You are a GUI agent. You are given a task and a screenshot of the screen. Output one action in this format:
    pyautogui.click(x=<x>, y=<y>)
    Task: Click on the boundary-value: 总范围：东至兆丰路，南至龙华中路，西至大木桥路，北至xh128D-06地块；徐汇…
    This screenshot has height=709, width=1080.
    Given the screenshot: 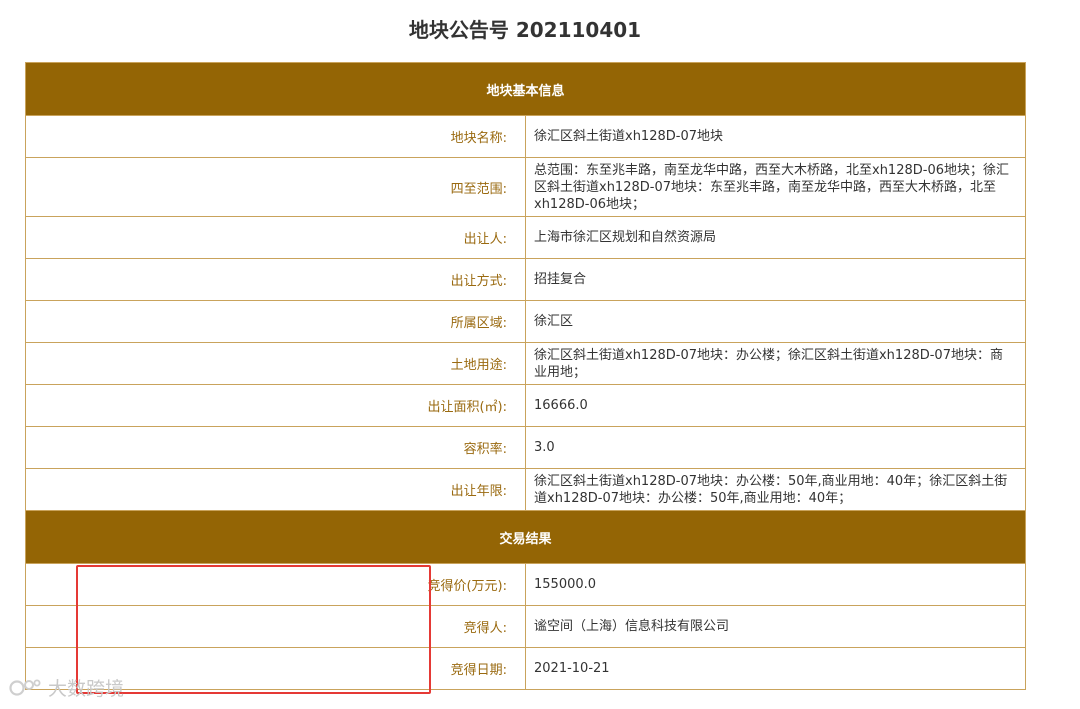 What is the action you would take?
    pyautogui.click(x=775, y=187)
    